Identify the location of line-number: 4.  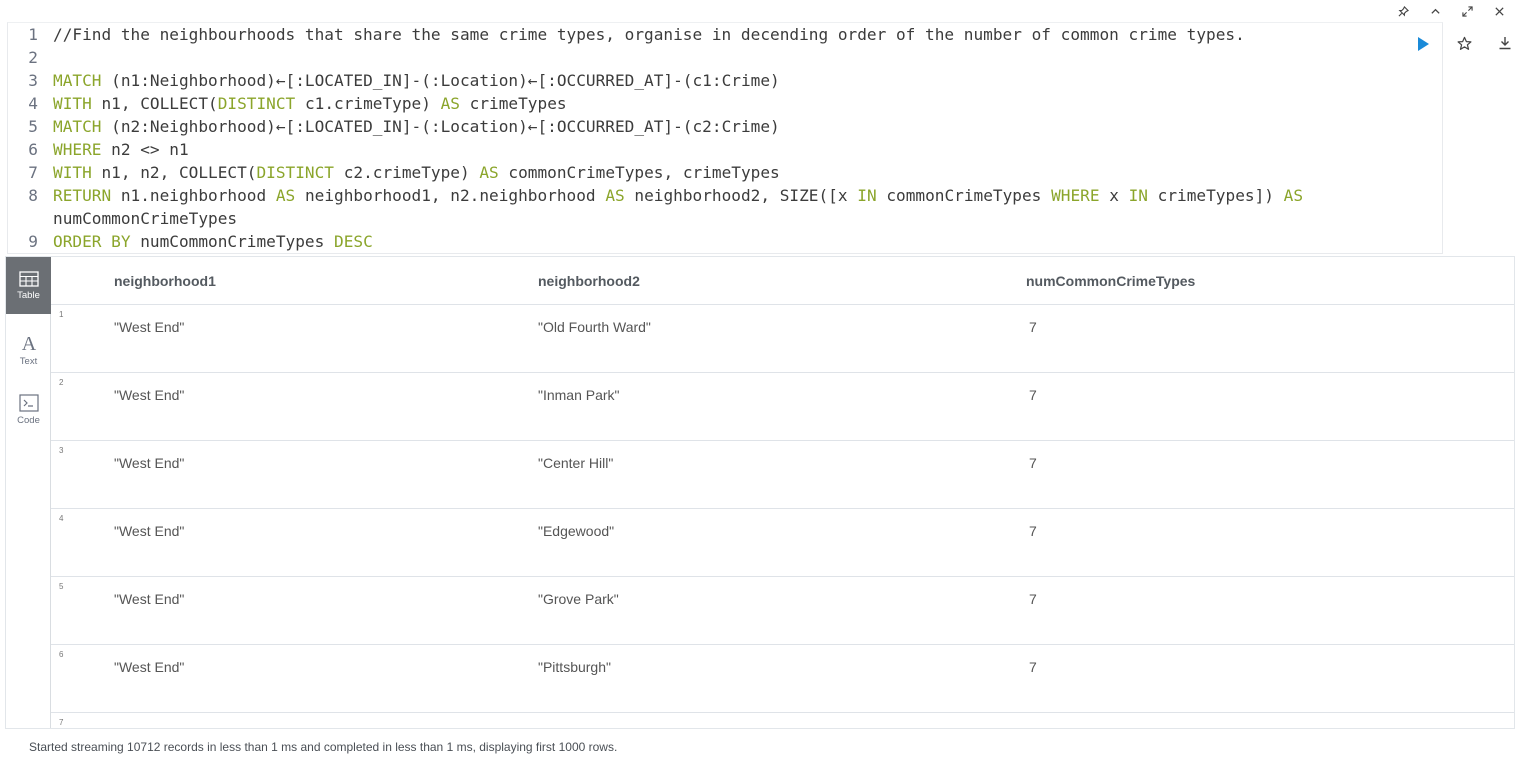
(33, 103).